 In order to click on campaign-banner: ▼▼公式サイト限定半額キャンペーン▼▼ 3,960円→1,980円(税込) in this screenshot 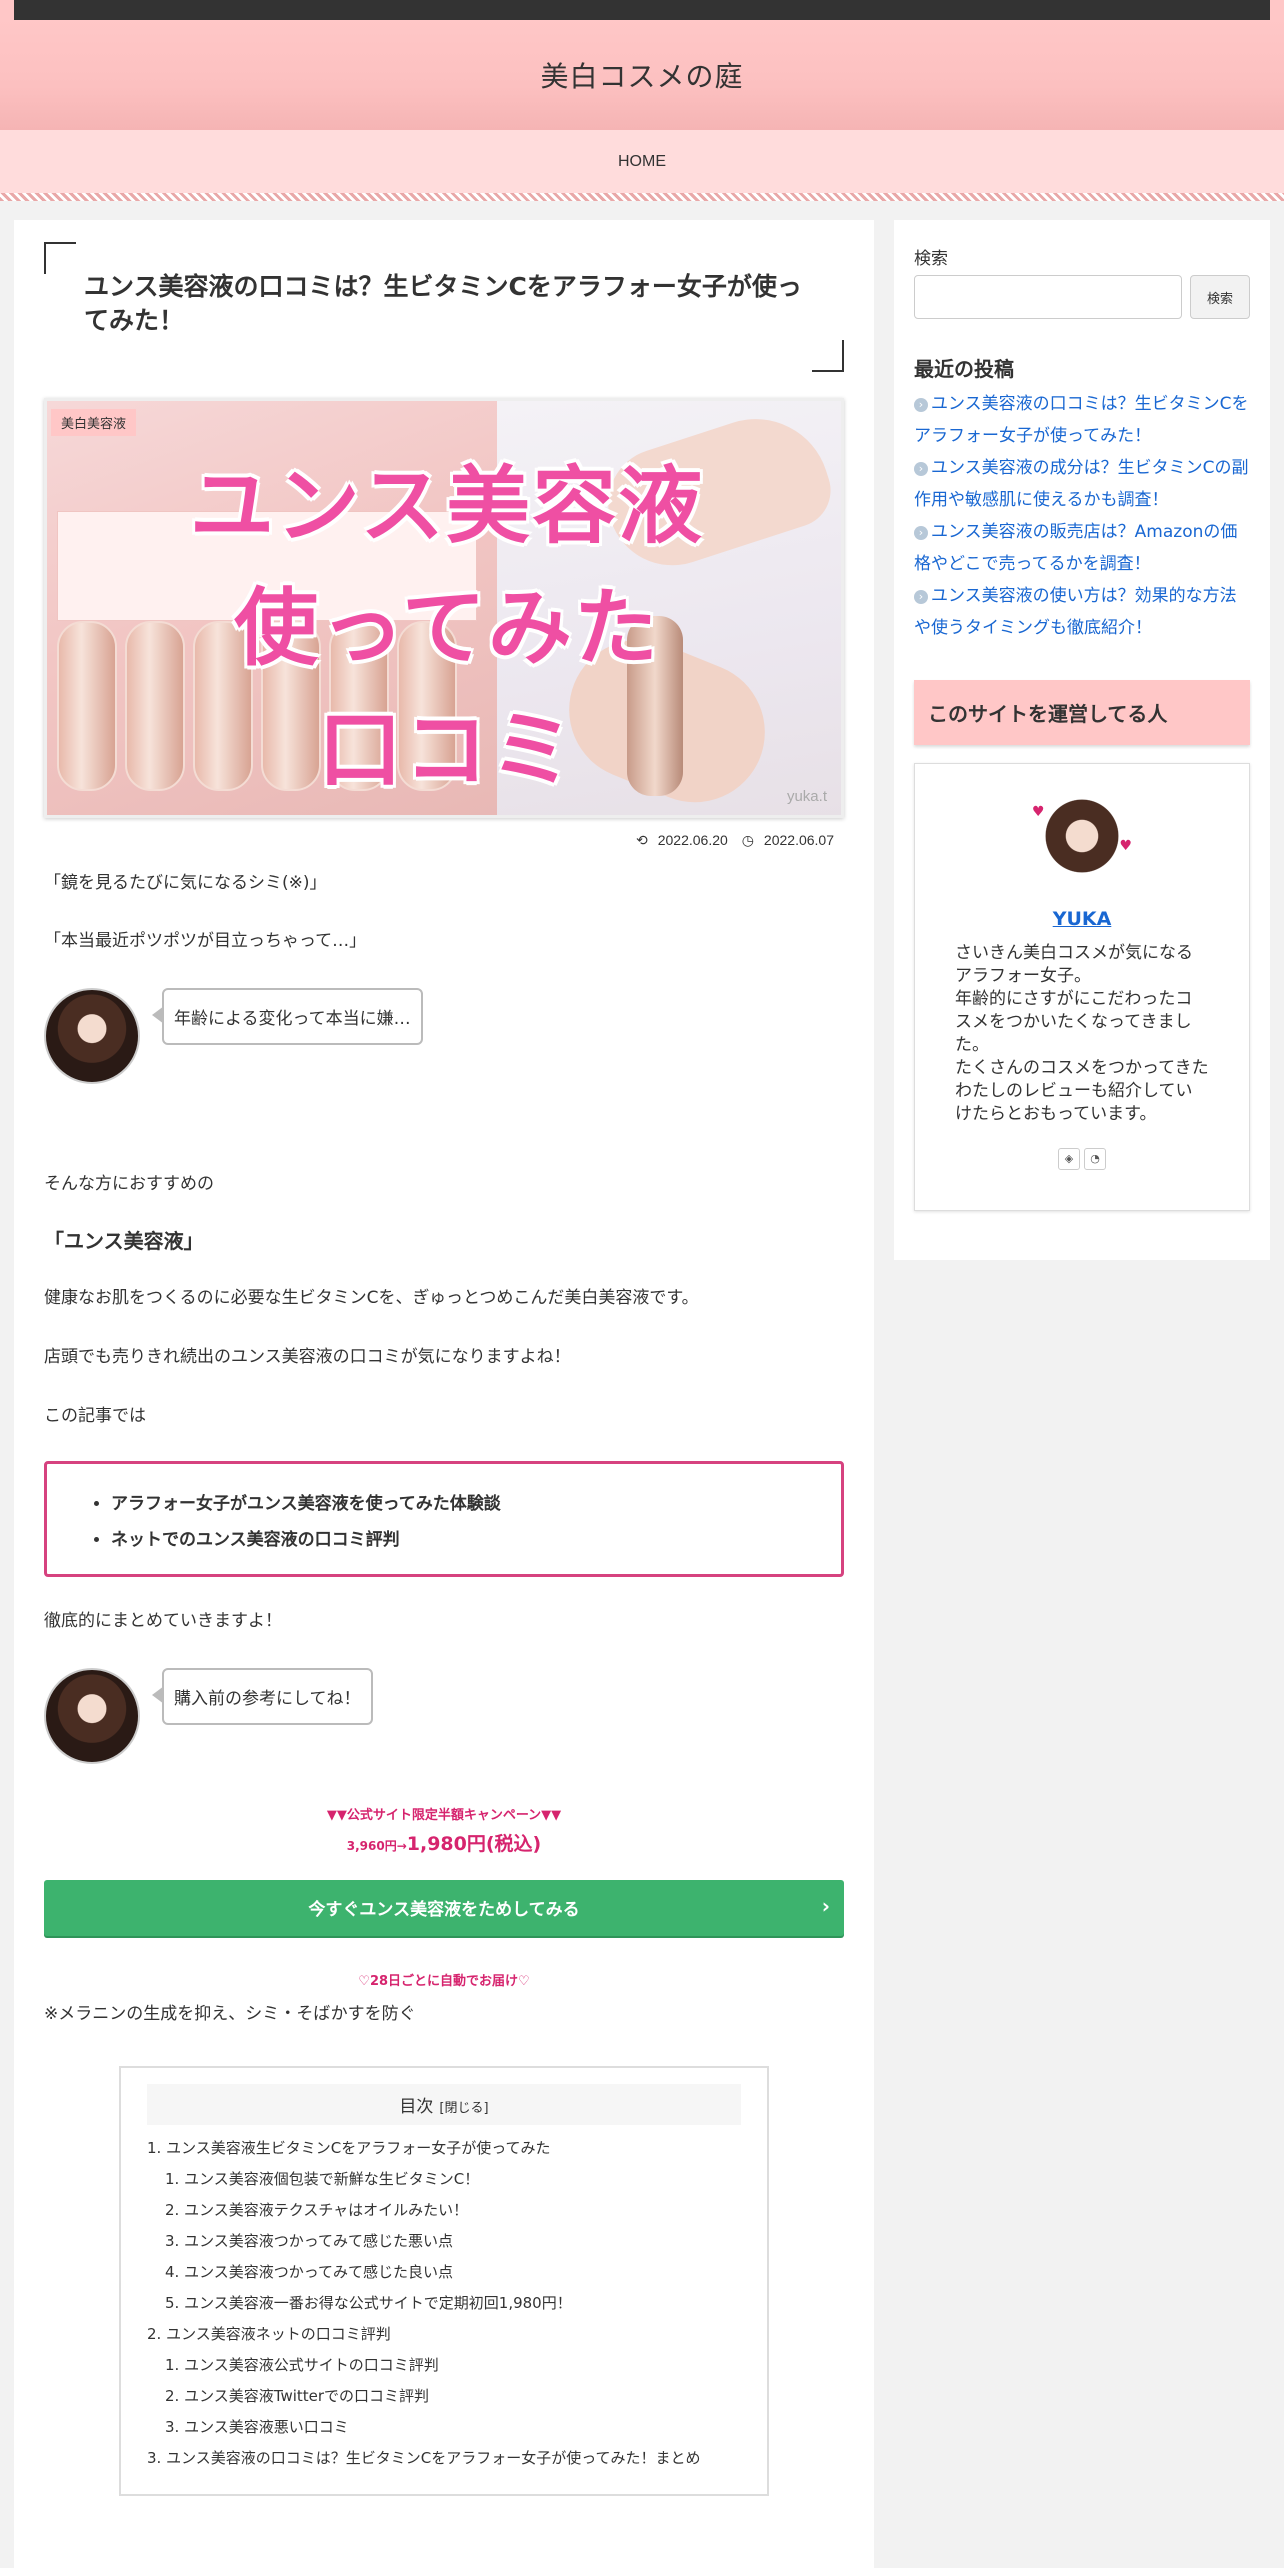, I will do `click(444, 1830)`.